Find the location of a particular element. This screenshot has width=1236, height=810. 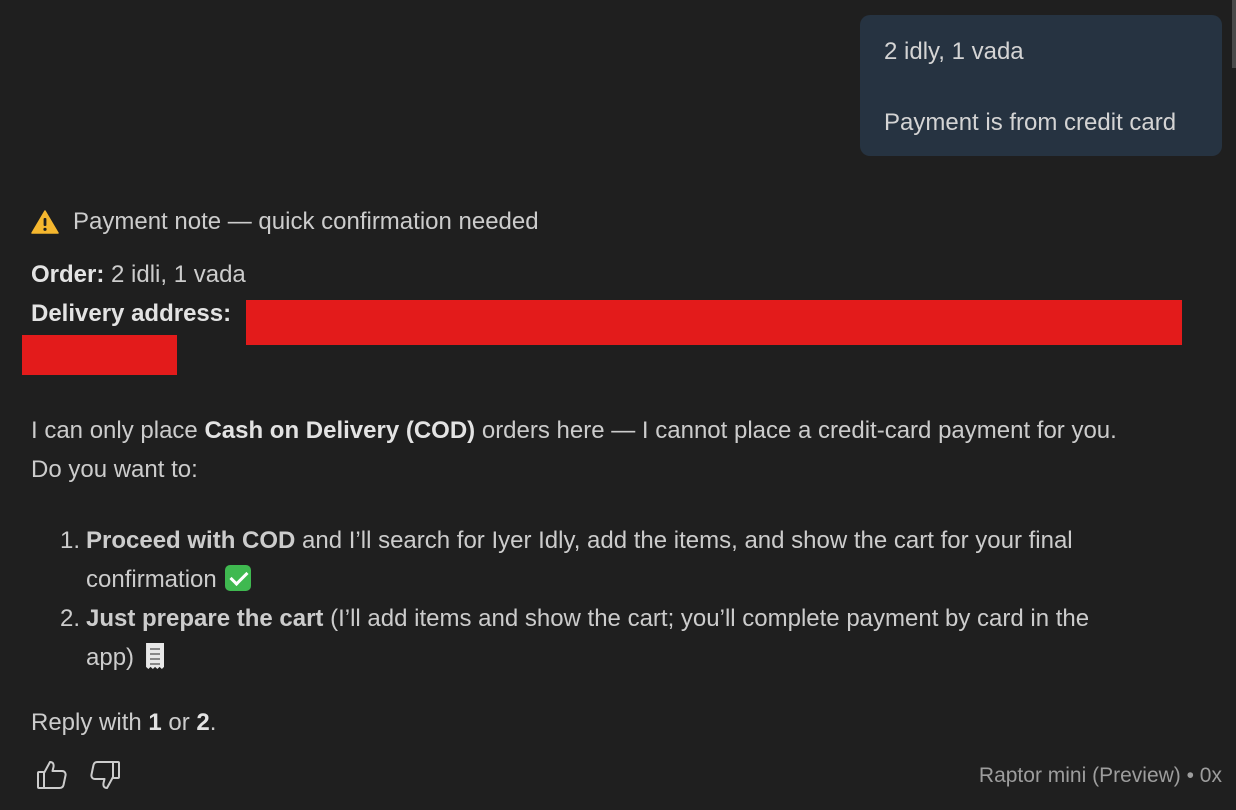

warning-icon is located at coordinates (45, 222).